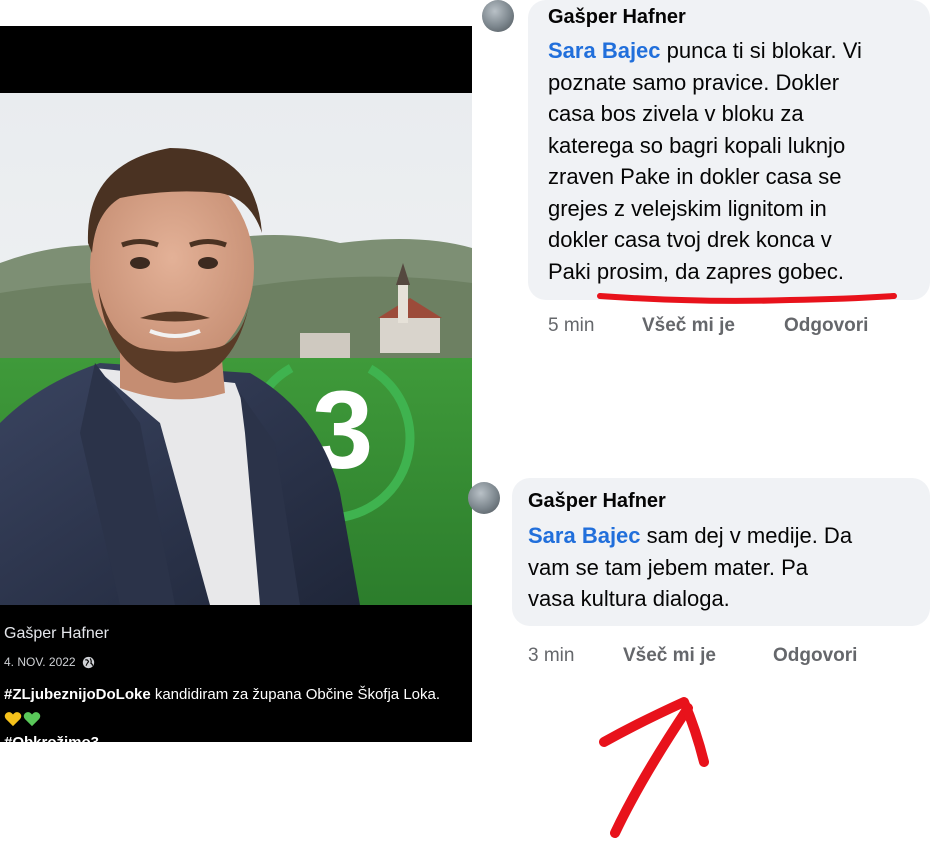 This screenshot has height=846, width=940. I want to click on red-underline, so click(747, 298).